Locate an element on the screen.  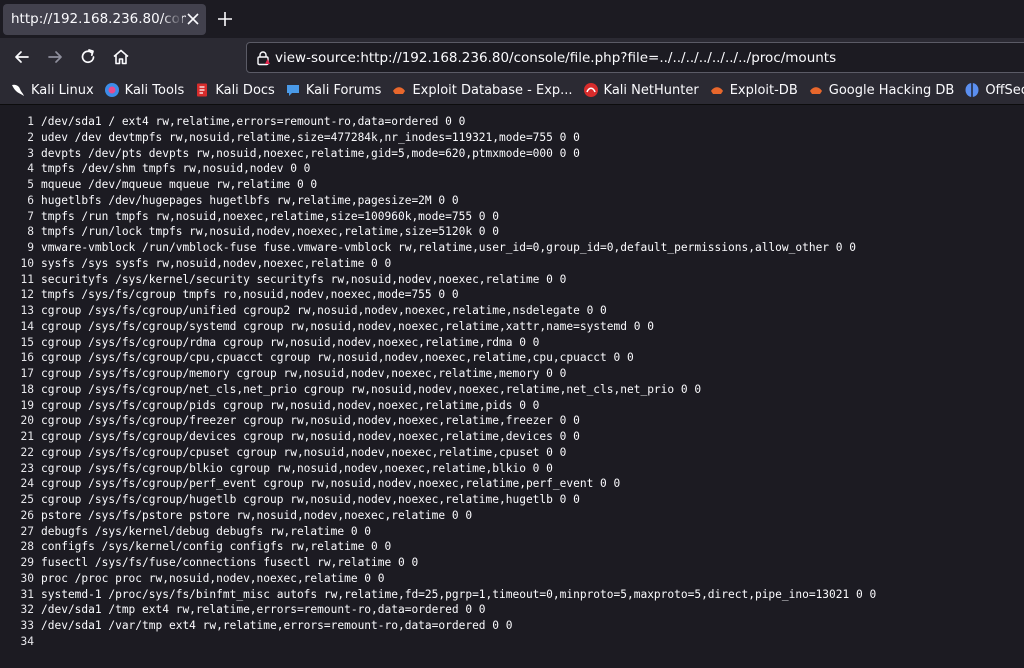
offsec-icon is located at coordinates (972, 90).